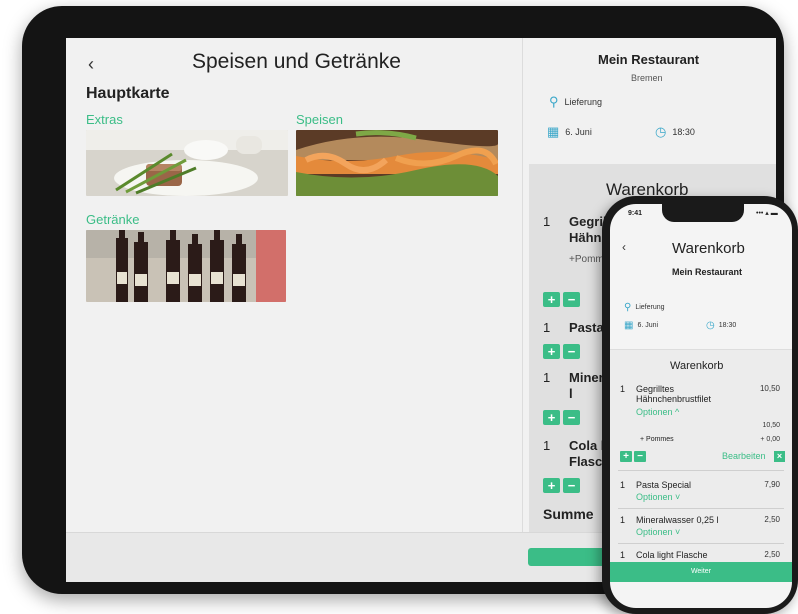  I want to click on close-icon: ×, so click(779, 456).